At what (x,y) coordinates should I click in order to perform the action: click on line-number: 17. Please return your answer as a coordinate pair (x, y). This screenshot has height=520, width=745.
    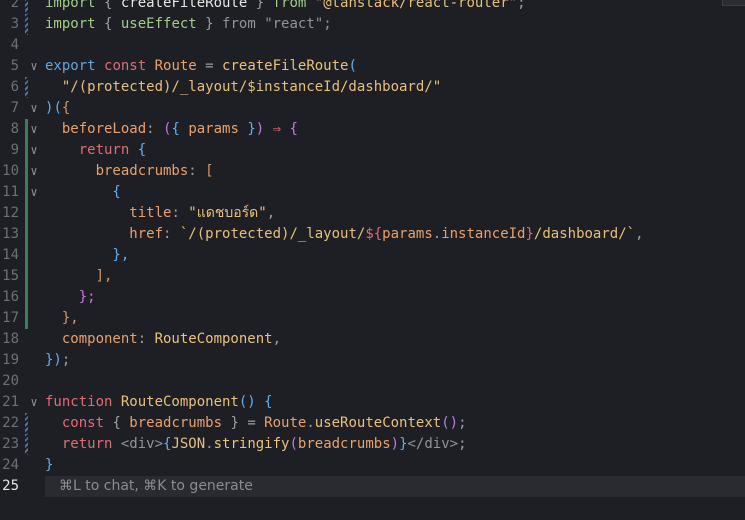
    Looking at the image, I should click on (10, 318).